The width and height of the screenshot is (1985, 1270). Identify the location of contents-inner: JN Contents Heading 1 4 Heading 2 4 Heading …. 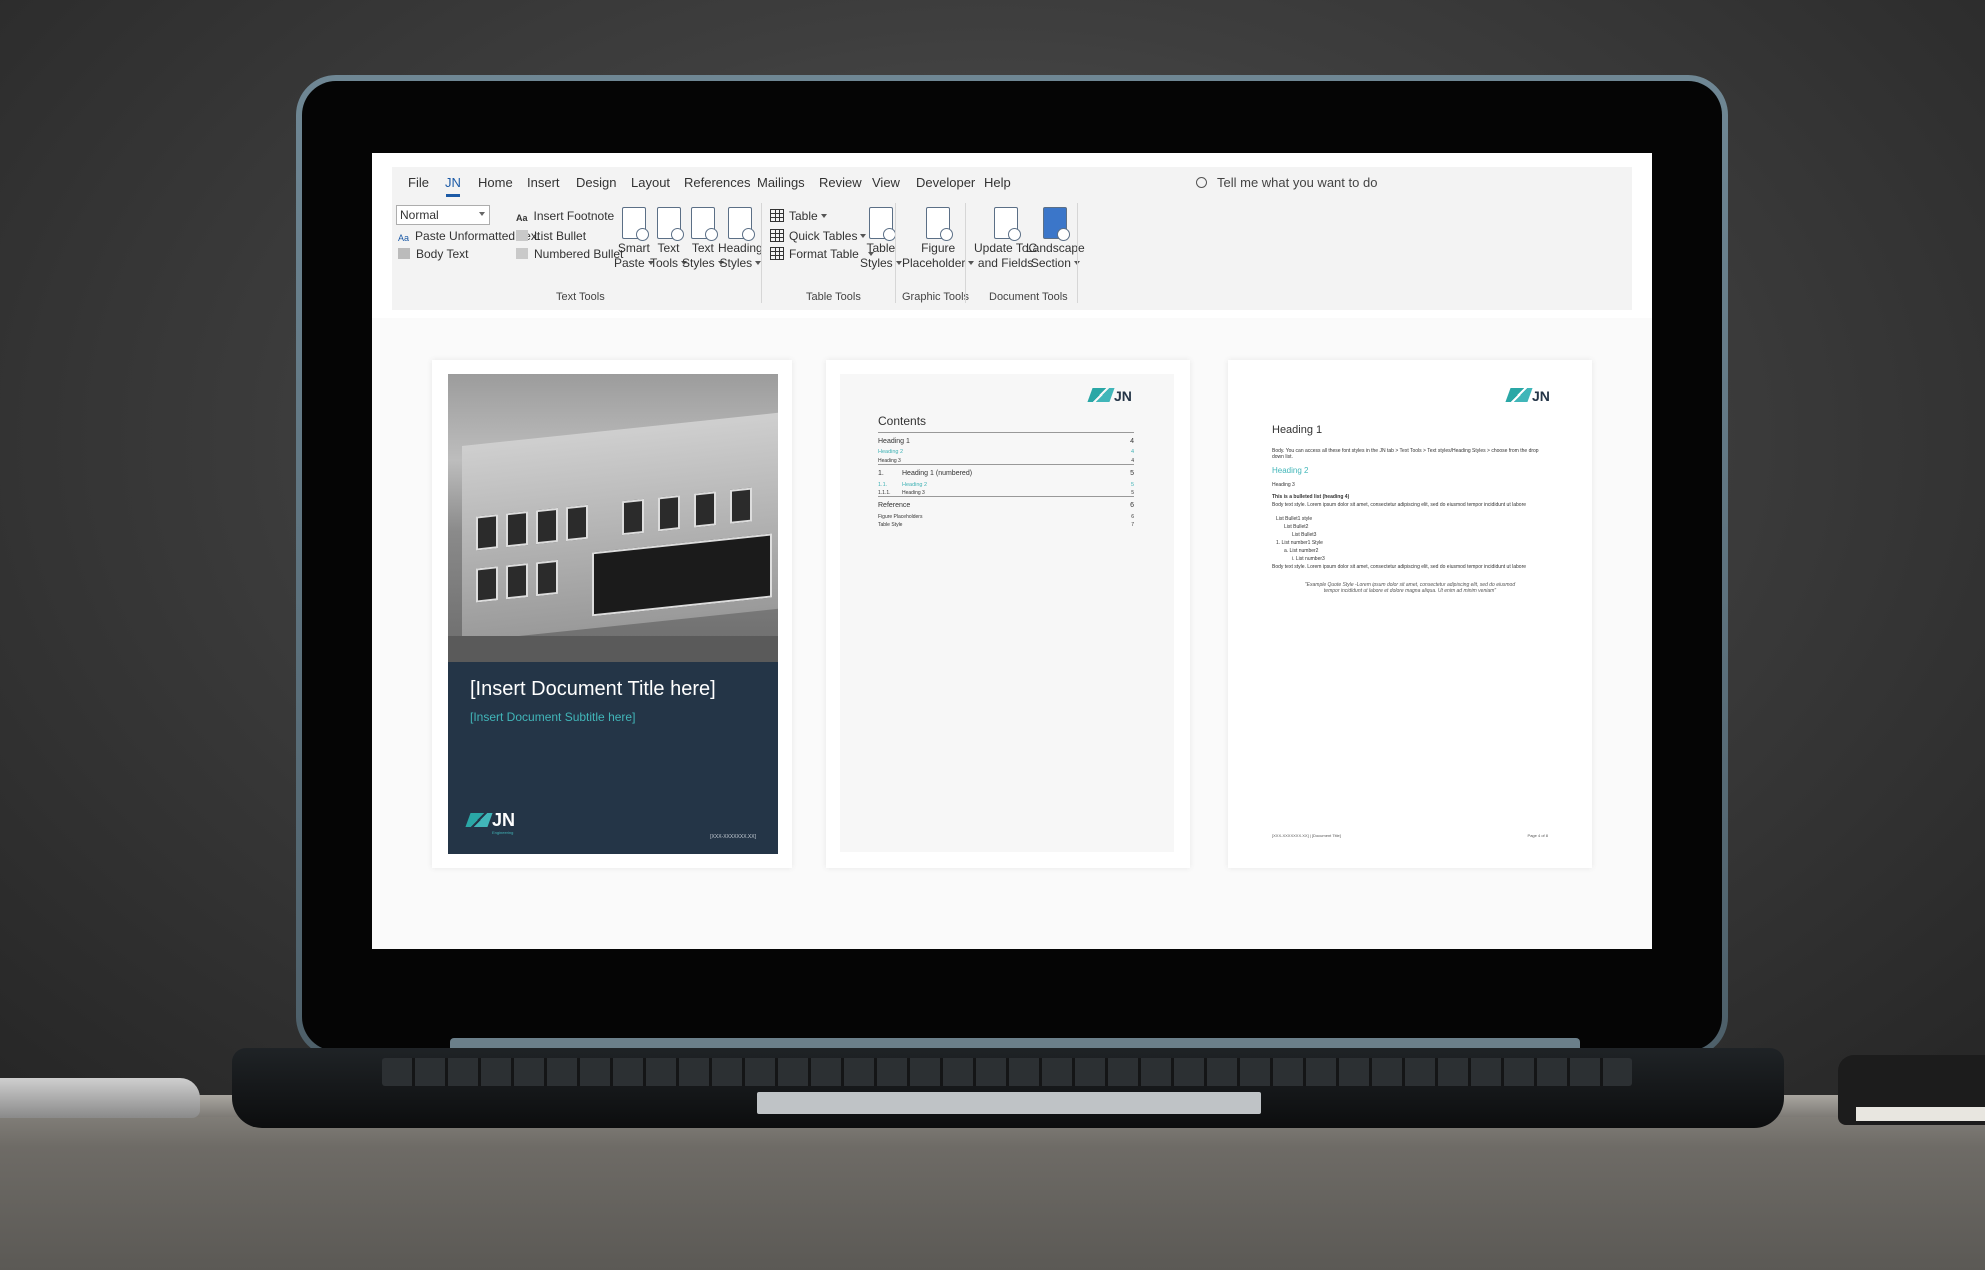
(1007, 613).